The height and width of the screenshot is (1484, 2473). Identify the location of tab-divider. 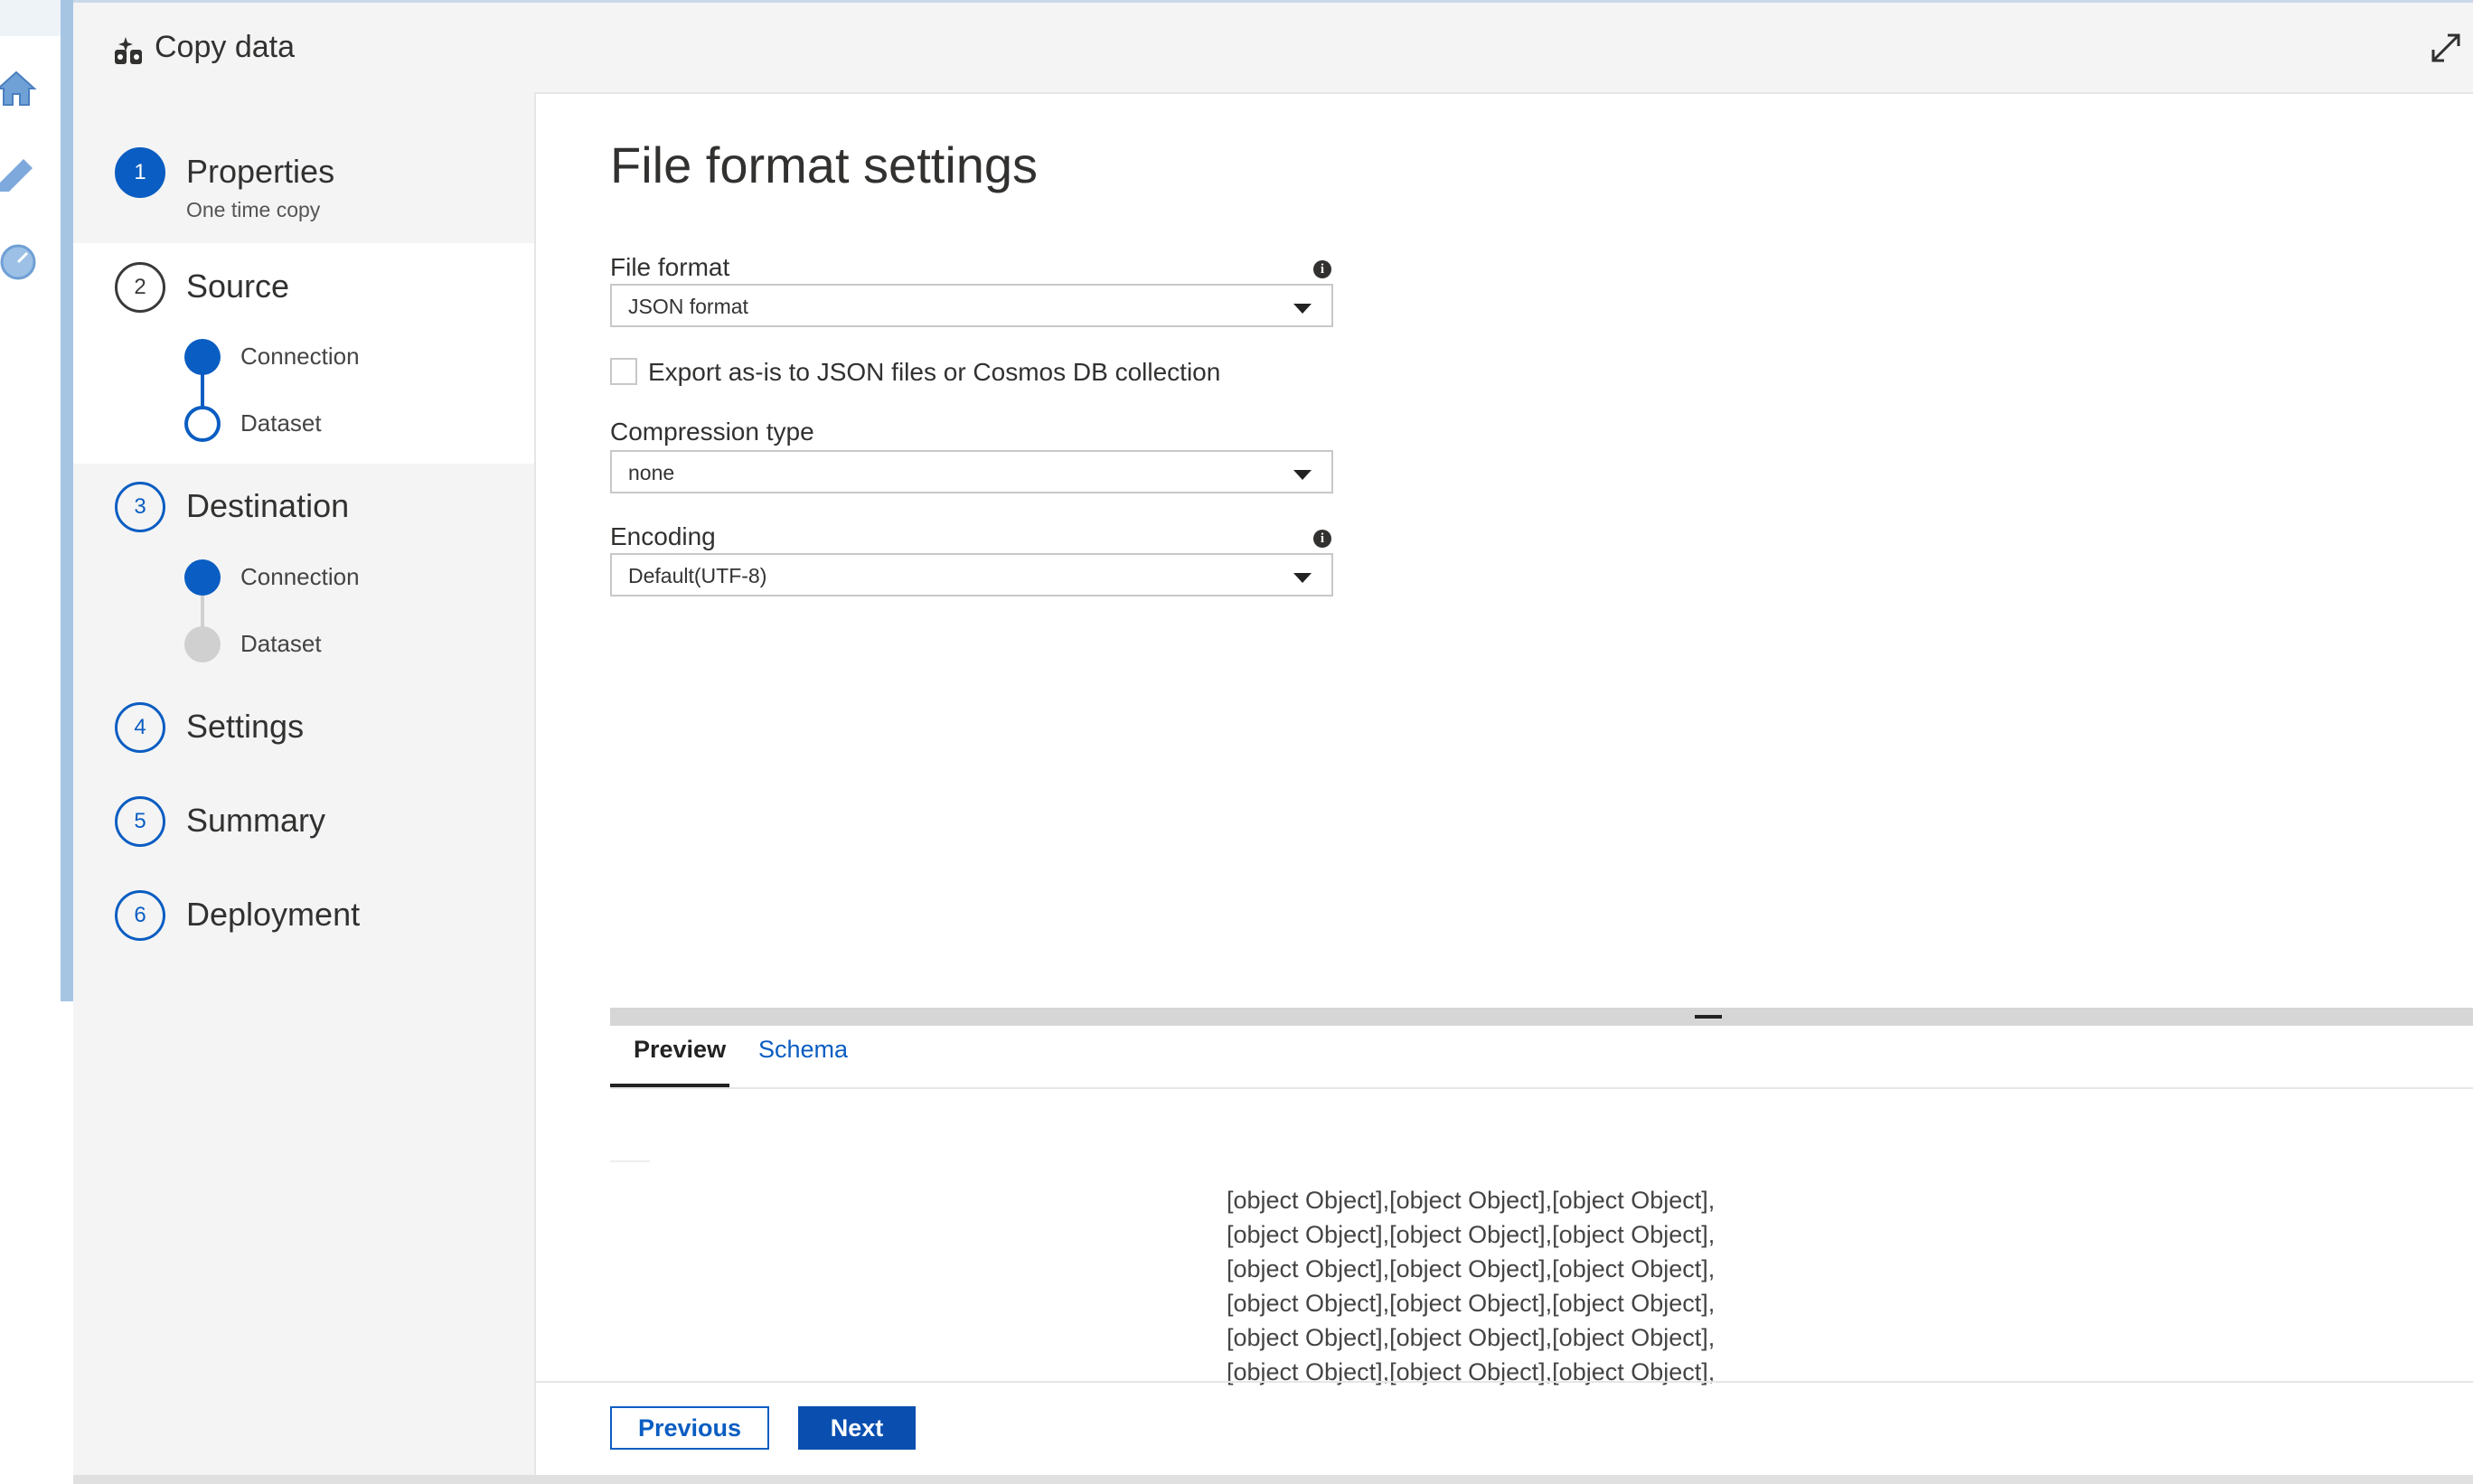
(1542, 1088).